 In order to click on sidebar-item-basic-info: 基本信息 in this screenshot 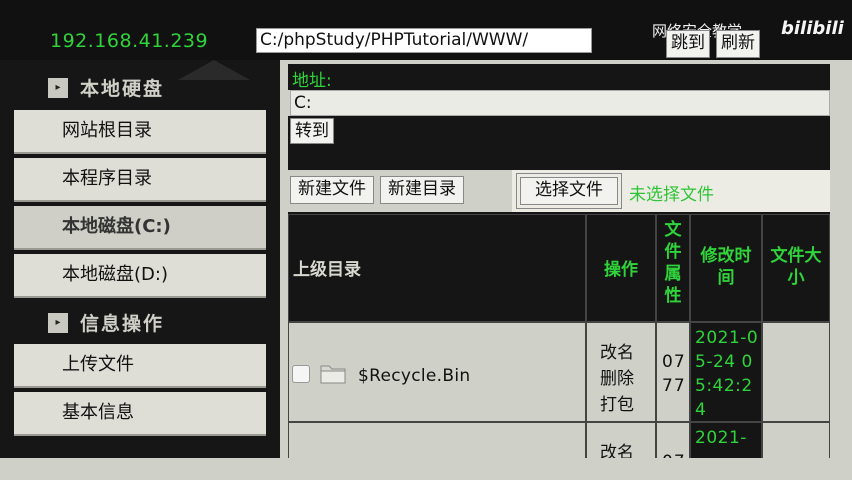, I will do `click(140, 414)`.